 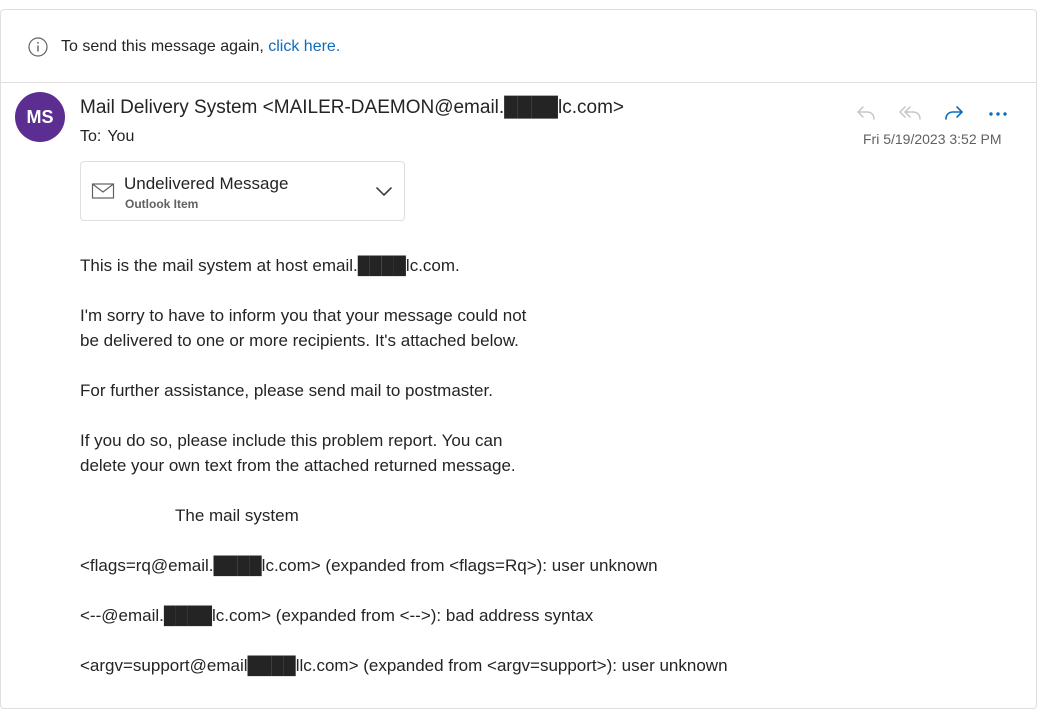 I want to click on resend-link: click here., so click(x=304, y=46).